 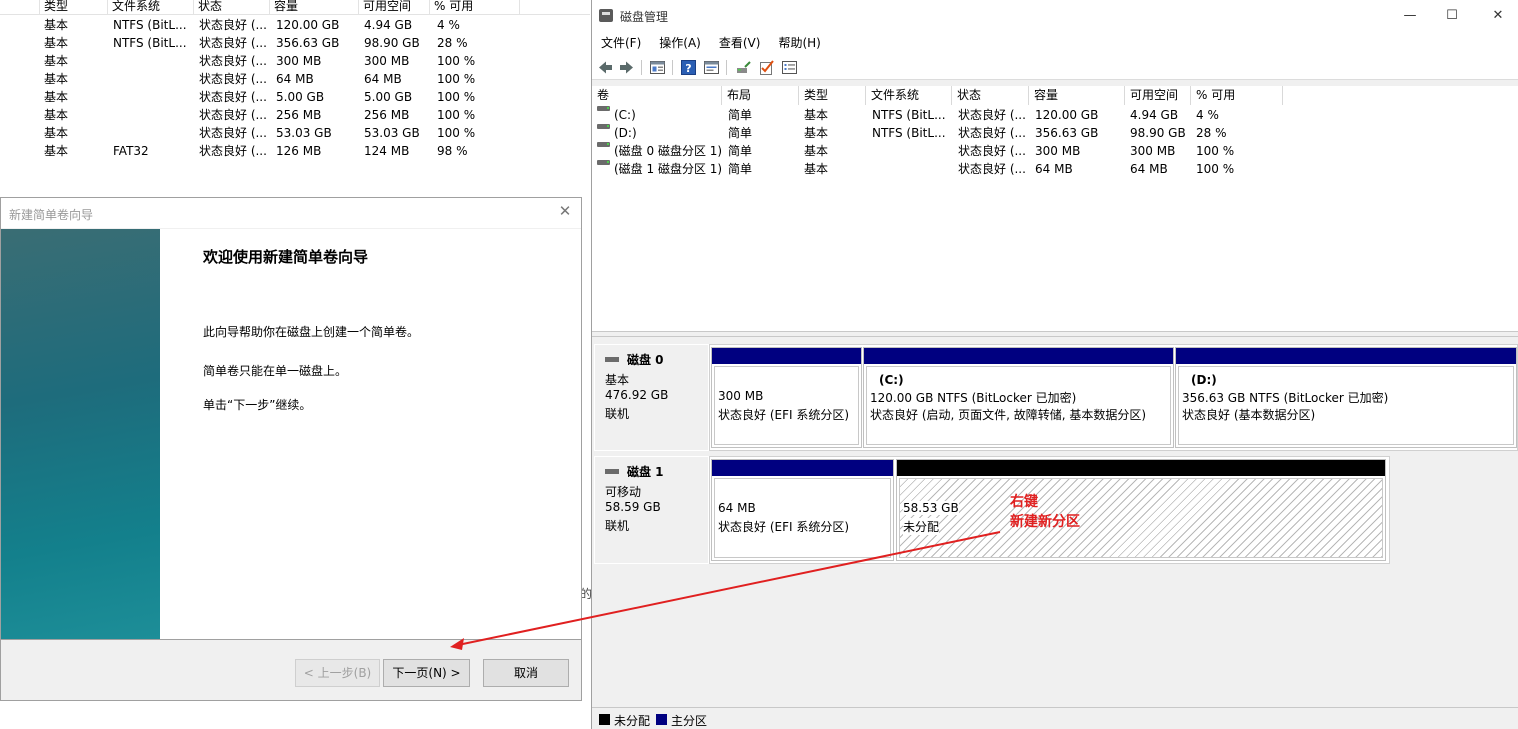 What do you see at coordinates (625, 133) in the screenshot?
I see `volume-cell: (D:)` at bounding box center [625, 133].